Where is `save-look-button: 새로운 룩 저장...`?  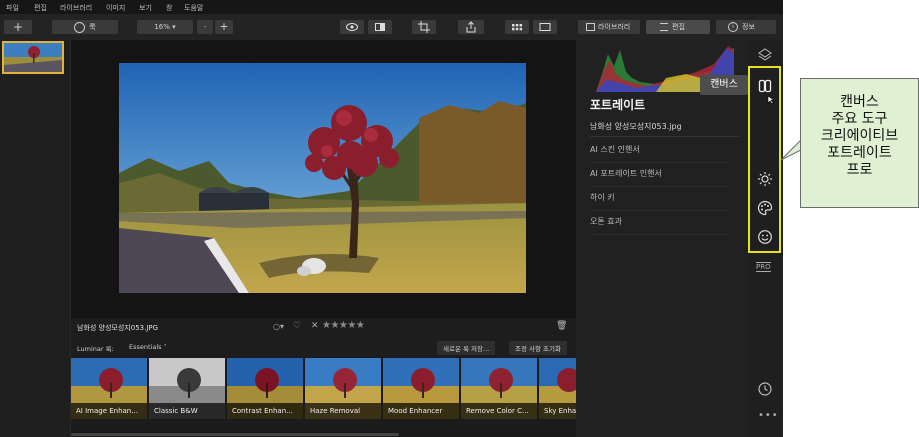
save-look-button: 새로운 룩 저장... is located at coordinates (466, 348).